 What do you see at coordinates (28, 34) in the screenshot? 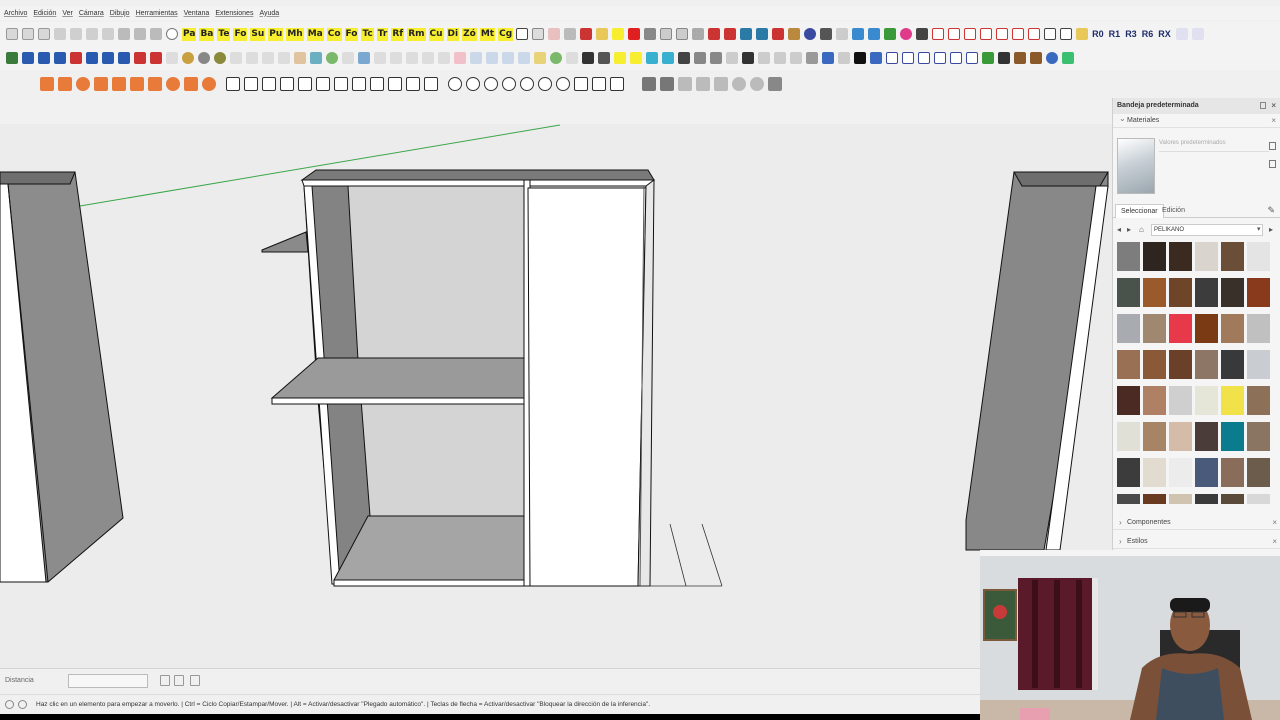
I see `open-file-icon` at bounding box center [28, 34].